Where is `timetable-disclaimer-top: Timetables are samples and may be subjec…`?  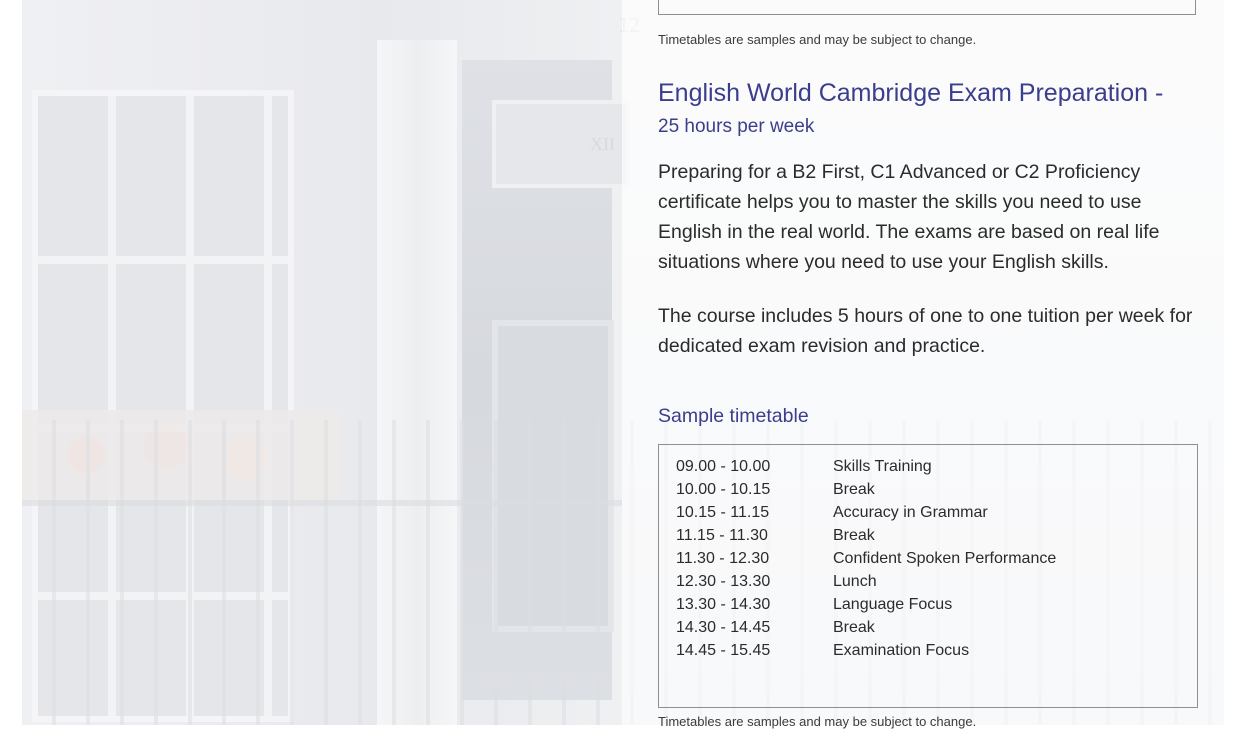 timetable-disclaimer-top: Timetables are samples and may be subjec… is located at coordinates (817, 39).